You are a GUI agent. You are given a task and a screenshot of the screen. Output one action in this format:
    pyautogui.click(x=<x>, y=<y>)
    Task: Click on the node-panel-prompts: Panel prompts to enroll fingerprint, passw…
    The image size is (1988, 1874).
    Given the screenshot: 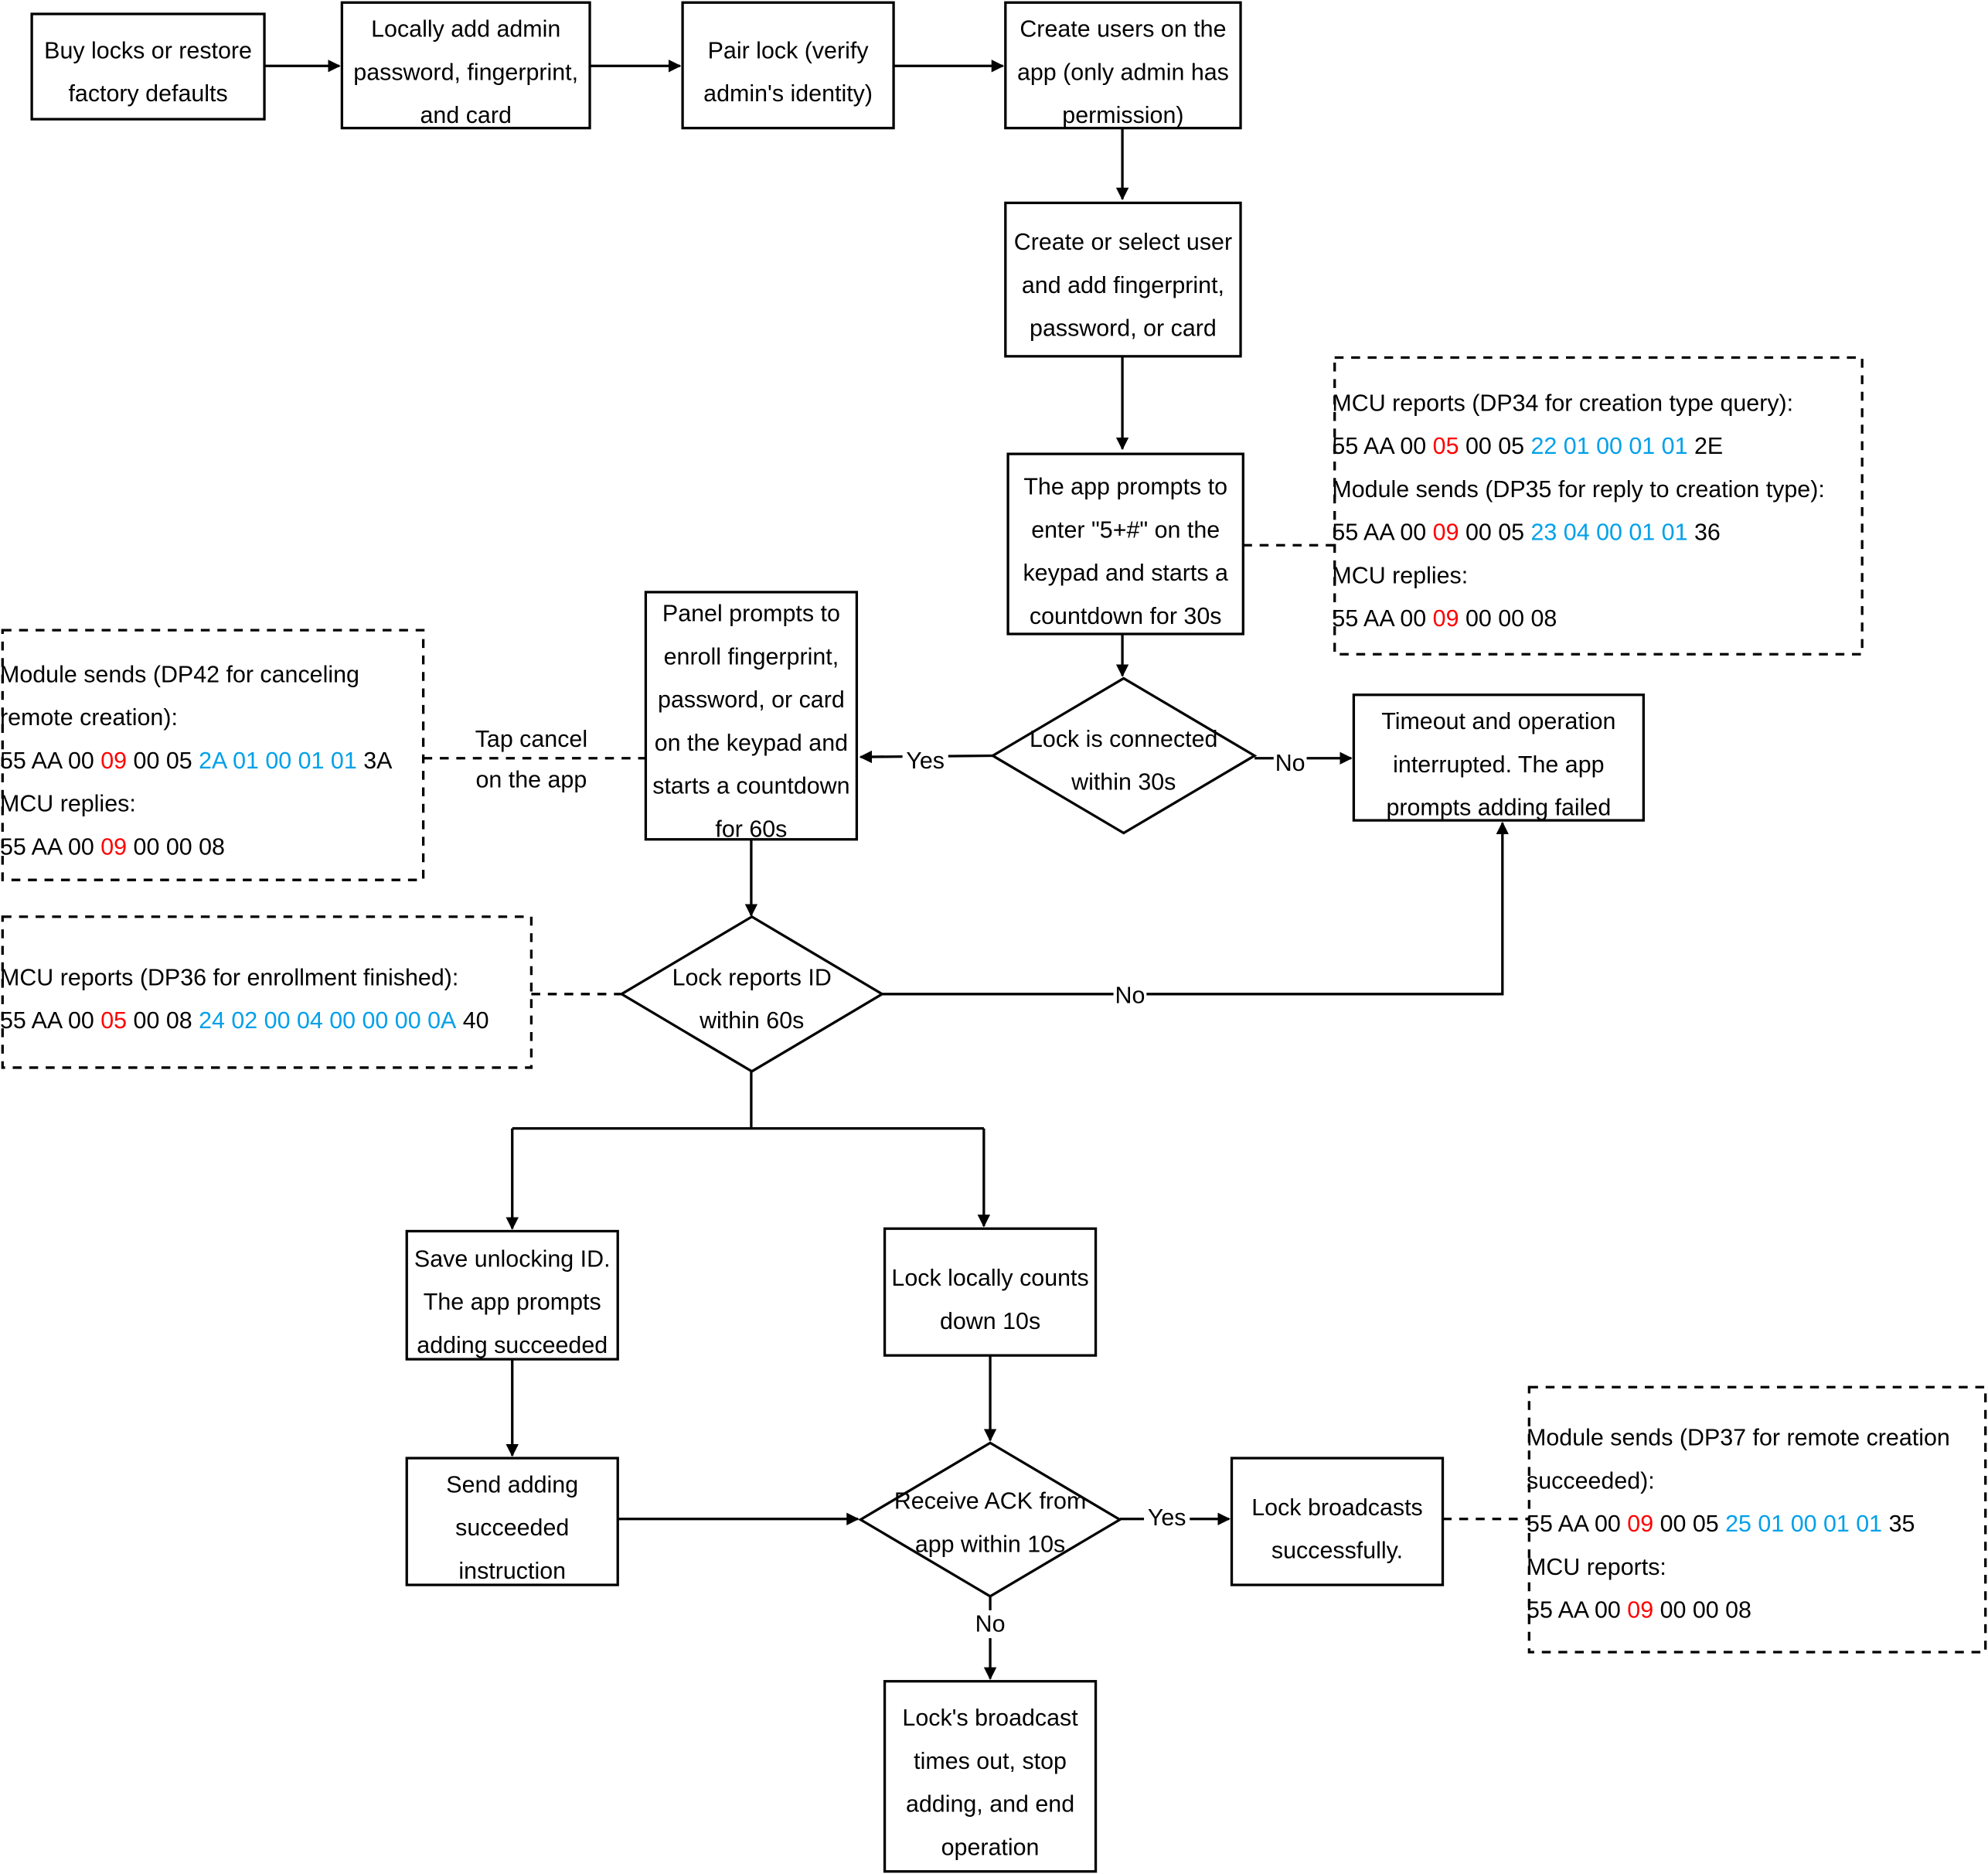 What is the action you would take?
    pyautogui.click(x=751, y=716)
    